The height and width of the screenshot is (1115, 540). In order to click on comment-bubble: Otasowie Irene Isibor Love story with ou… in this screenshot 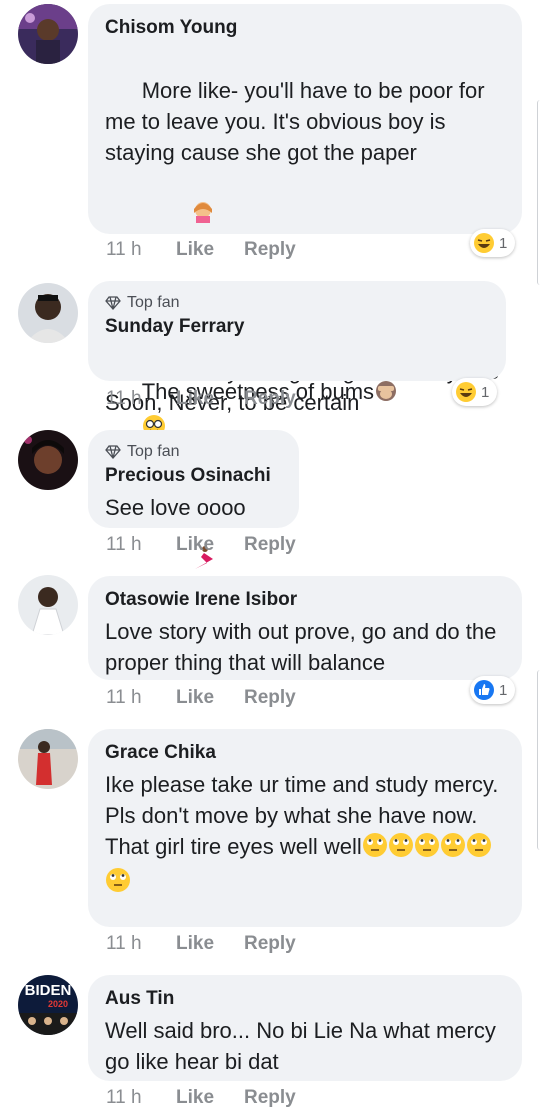, I will do `click(305, 628)`.